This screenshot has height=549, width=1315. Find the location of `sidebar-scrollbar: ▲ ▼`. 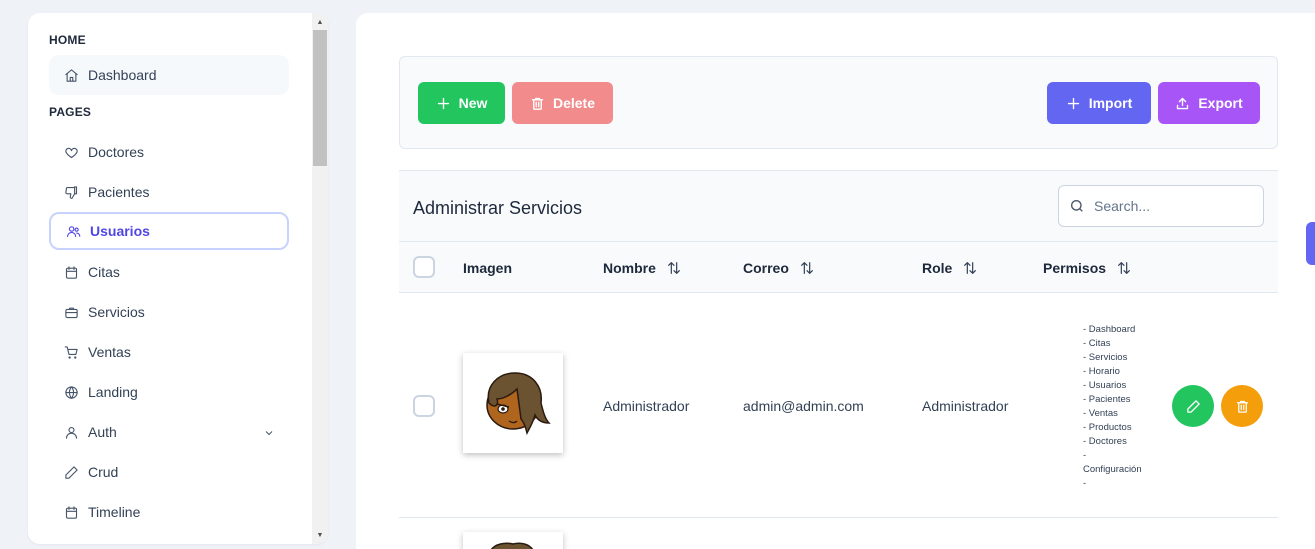

sidebar-scrollbar: ▲ ▼ is located at coordinates (320, 278).